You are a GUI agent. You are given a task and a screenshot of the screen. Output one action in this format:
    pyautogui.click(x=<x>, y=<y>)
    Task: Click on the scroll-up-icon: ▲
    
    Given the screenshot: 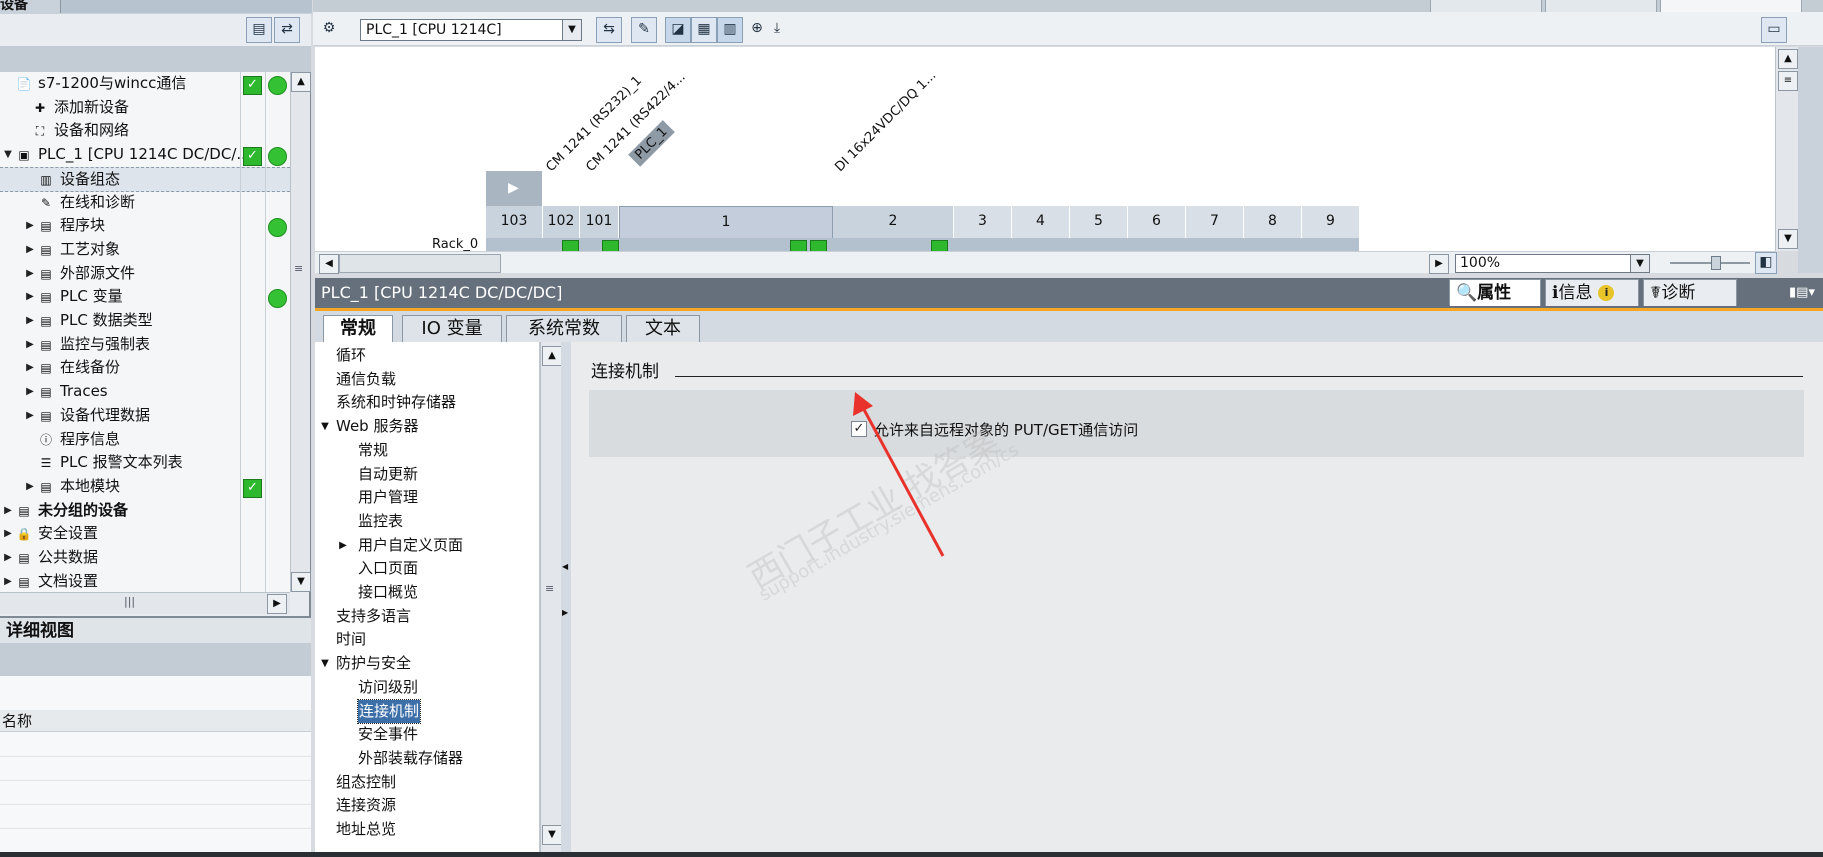 What is the action you would take?
    pyautogui.click(x=1788, y=59)
    